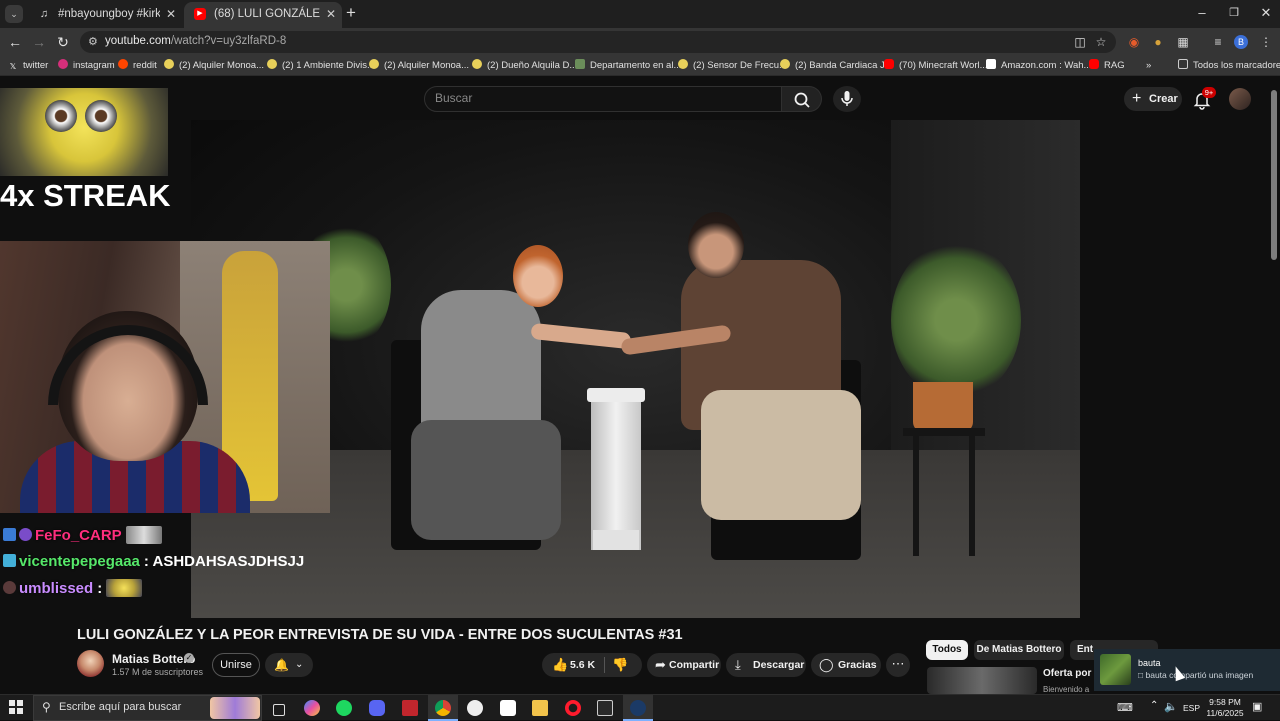 This screenshot has height=721, width=1280. Describe the element at coordinates (1183, 64) in the screenshot. I see `folder-icon` at that location.